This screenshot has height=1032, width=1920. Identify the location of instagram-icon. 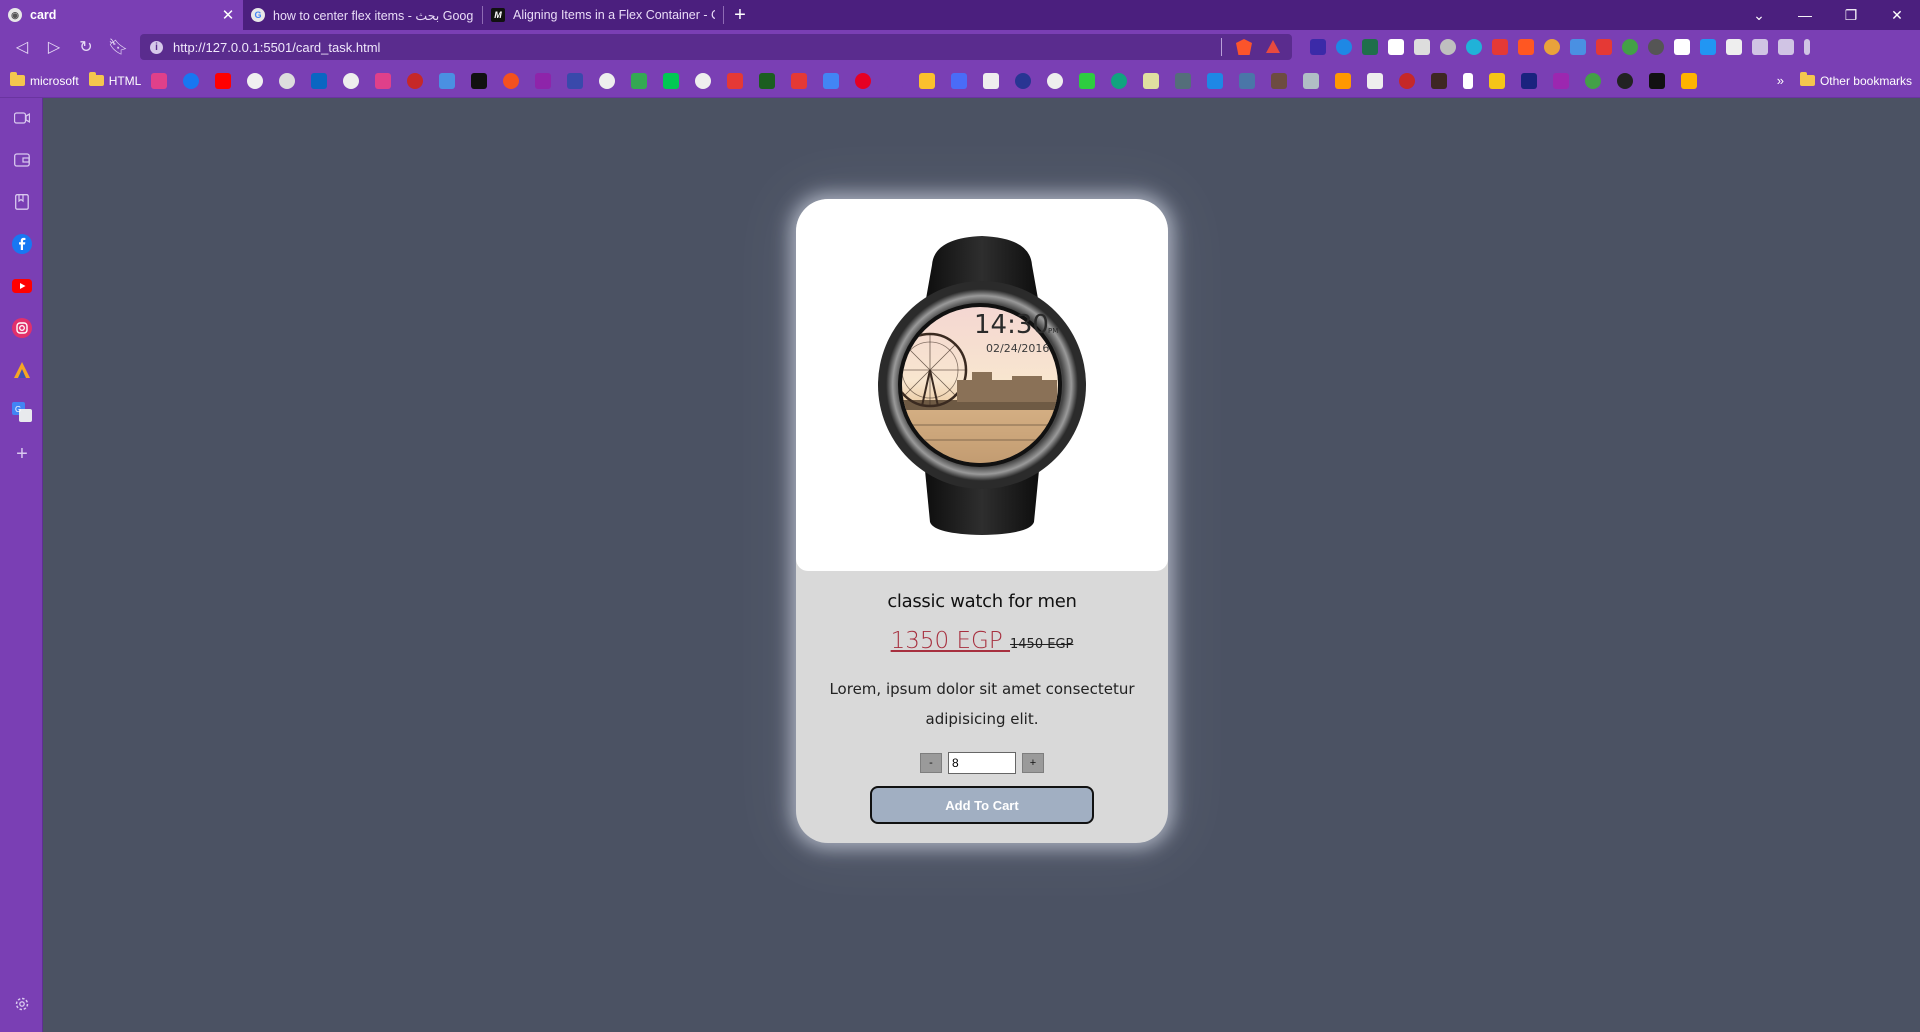
(22, 328).